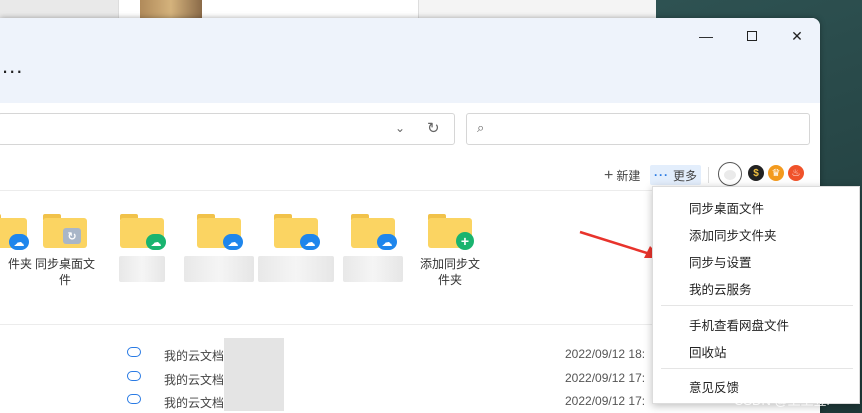  What do you see at coordinates (739, 324) in the screenshot?
I see `menu-item-mobile-view: 手机查看网盘文件` at bounding box center [739, 324].